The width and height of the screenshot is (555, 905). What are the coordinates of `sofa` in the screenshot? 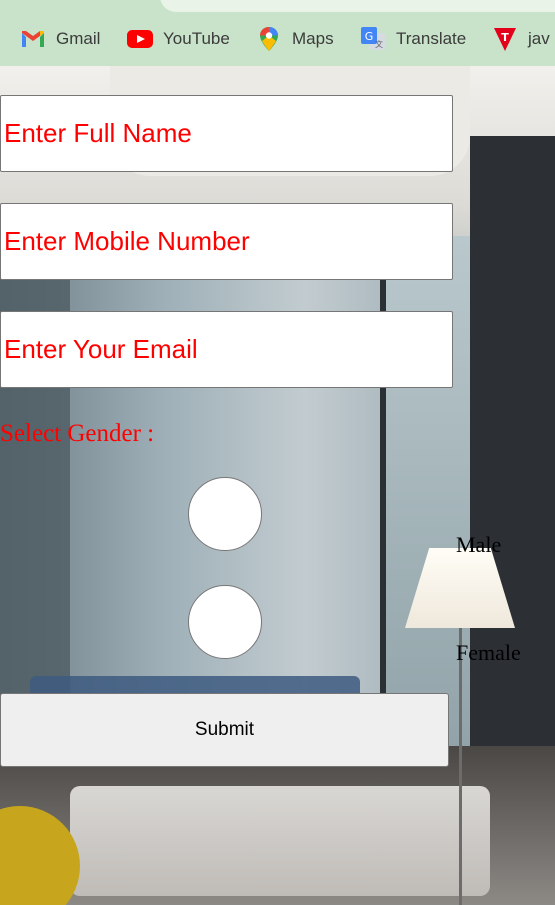 It's located at (280, 841).